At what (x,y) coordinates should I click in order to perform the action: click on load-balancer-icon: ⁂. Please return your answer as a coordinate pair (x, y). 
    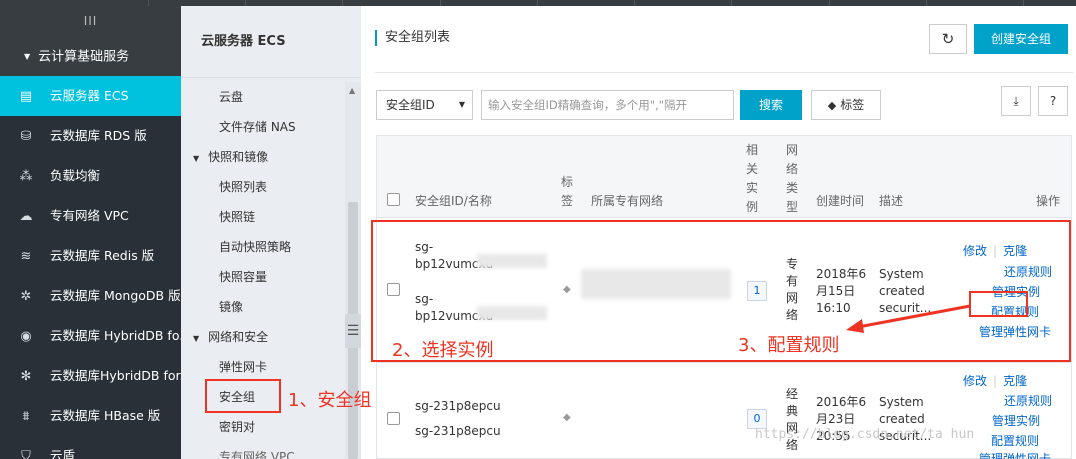
    Looking at the image, I should click on (26, 176).